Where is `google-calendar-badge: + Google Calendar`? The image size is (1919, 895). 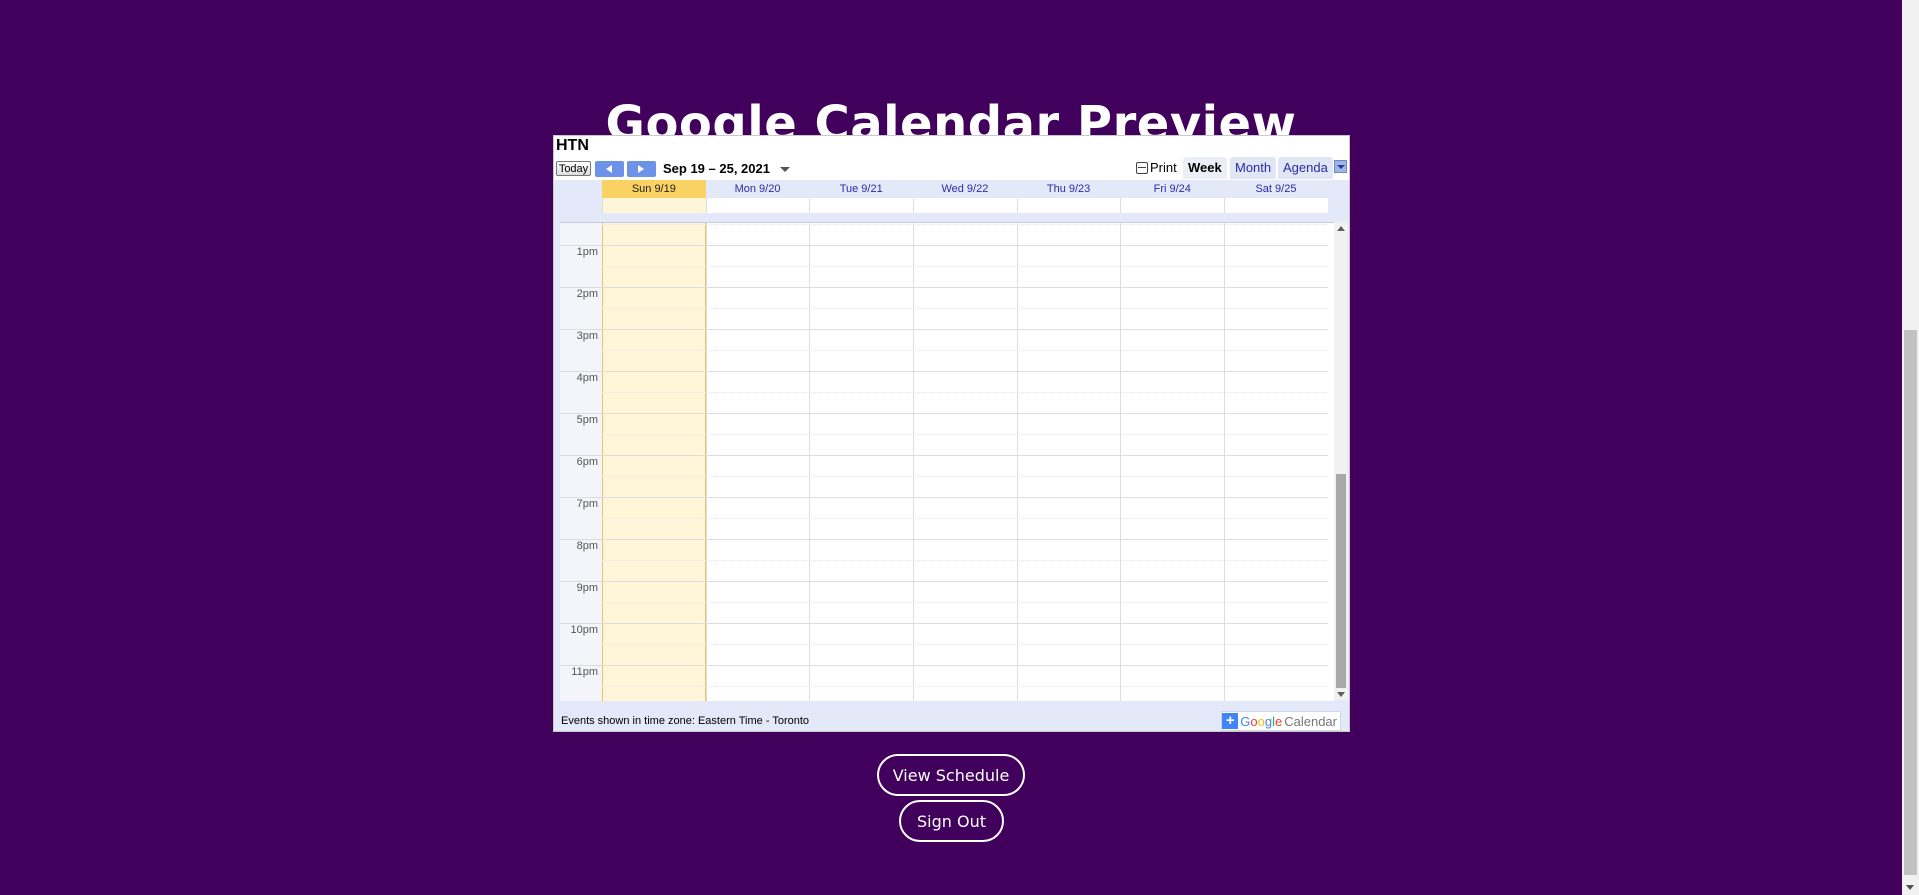 google-calendar-badge: + Google Calendar is located at coordinates (1281, 721).